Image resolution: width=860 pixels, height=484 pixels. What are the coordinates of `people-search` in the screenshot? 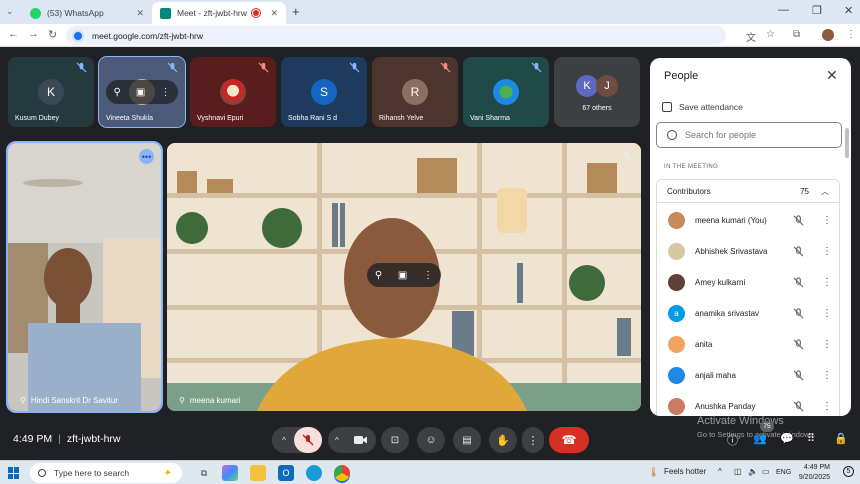 It's located at (749, 135).